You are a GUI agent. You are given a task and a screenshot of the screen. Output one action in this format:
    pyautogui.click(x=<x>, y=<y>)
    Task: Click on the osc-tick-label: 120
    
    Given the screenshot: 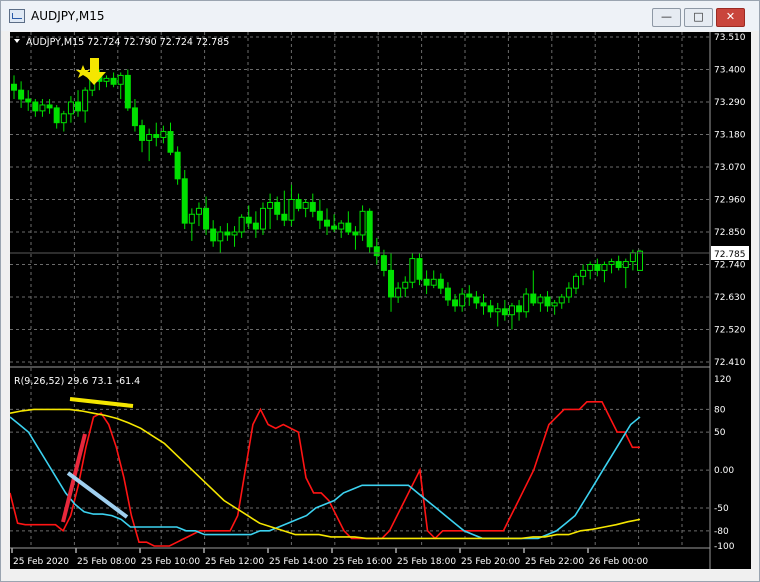 What is the action you would take?
    pyautogui.click(x=722, y=380)
    